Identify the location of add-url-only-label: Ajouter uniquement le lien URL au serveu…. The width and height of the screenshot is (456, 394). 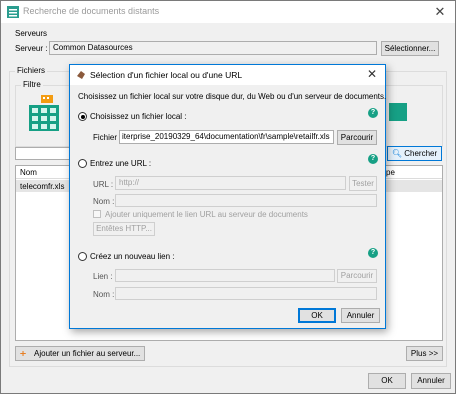
(206, 214).